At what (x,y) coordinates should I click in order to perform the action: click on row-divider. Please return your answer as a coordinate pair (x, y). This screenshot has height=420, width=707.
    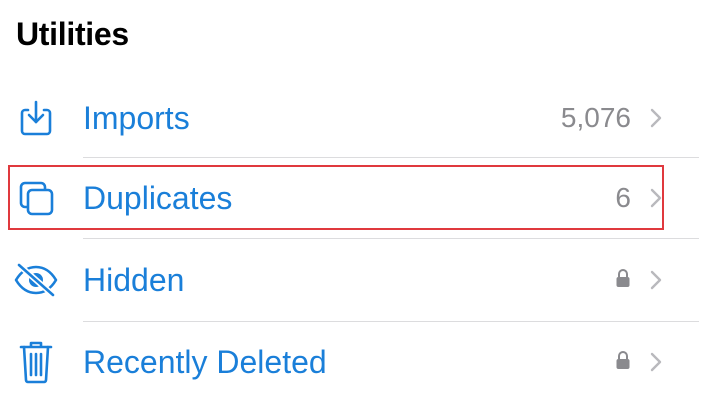
    Looking at the image, I should click on (391, 238).